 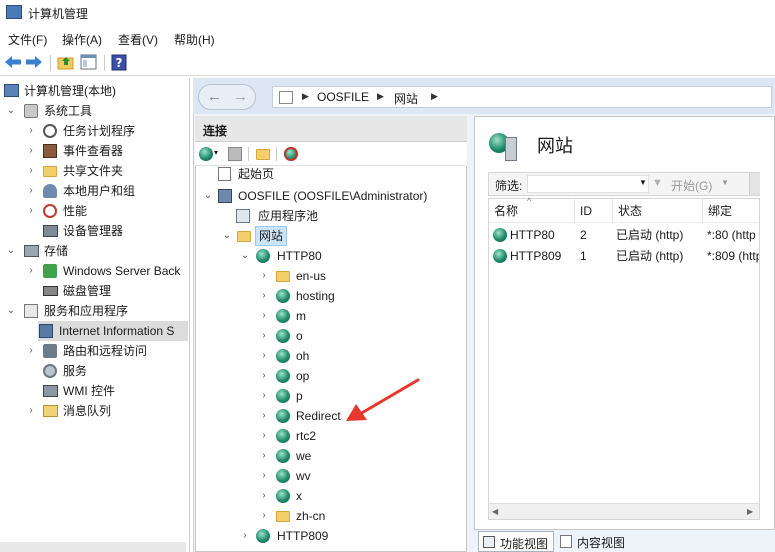 What do you see at coordinates (733, 256) in the screenshot?
I see `cell-binding: *:809 (http` at bounding box center [733, 256].